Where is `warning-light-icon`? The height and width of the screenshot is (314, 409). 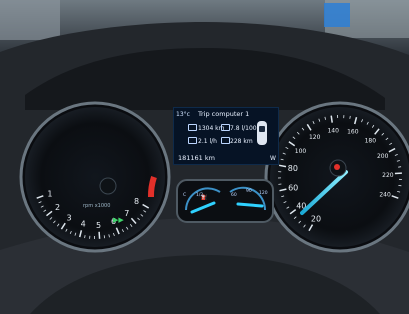
warning-light-icon is located at coordinates (337, 167).